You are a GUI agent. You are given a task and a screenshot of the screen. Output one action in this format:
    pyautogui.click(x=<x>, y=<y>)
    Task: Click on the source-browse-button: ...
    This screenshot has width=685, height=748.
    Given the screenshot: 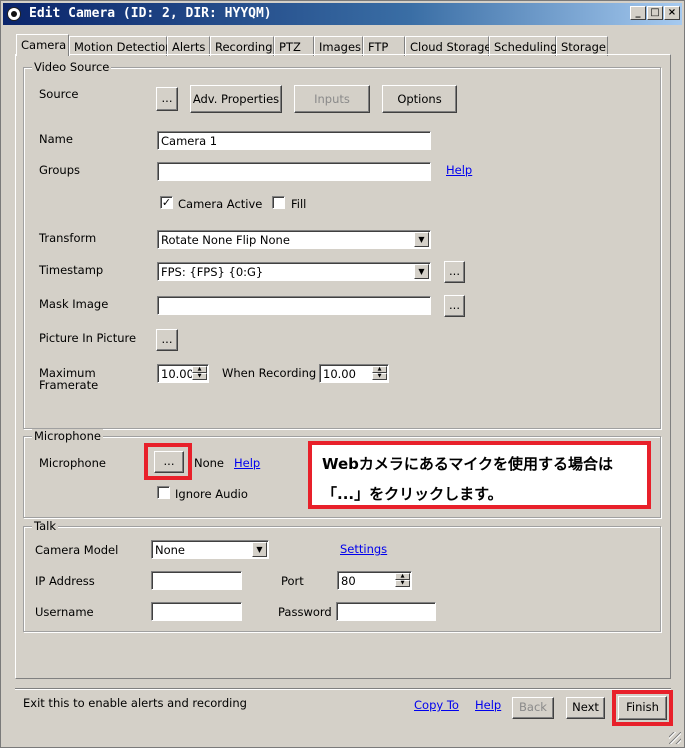 What is the action you would take?
    pyautogui.click(x=167, y=99)
    